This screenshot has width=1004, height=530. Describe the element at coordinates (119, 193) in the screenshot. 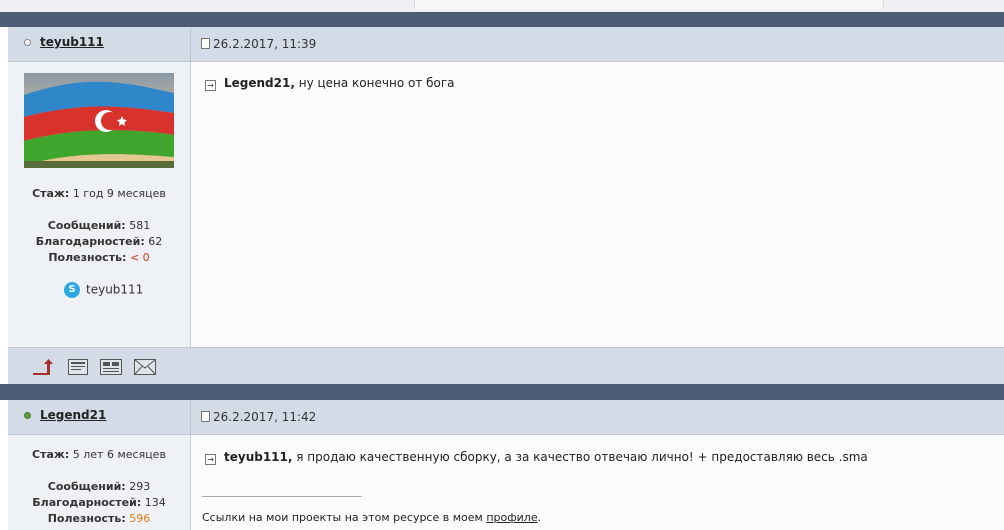

I see `experience-value: 1 год 9 месяцев` at that location.